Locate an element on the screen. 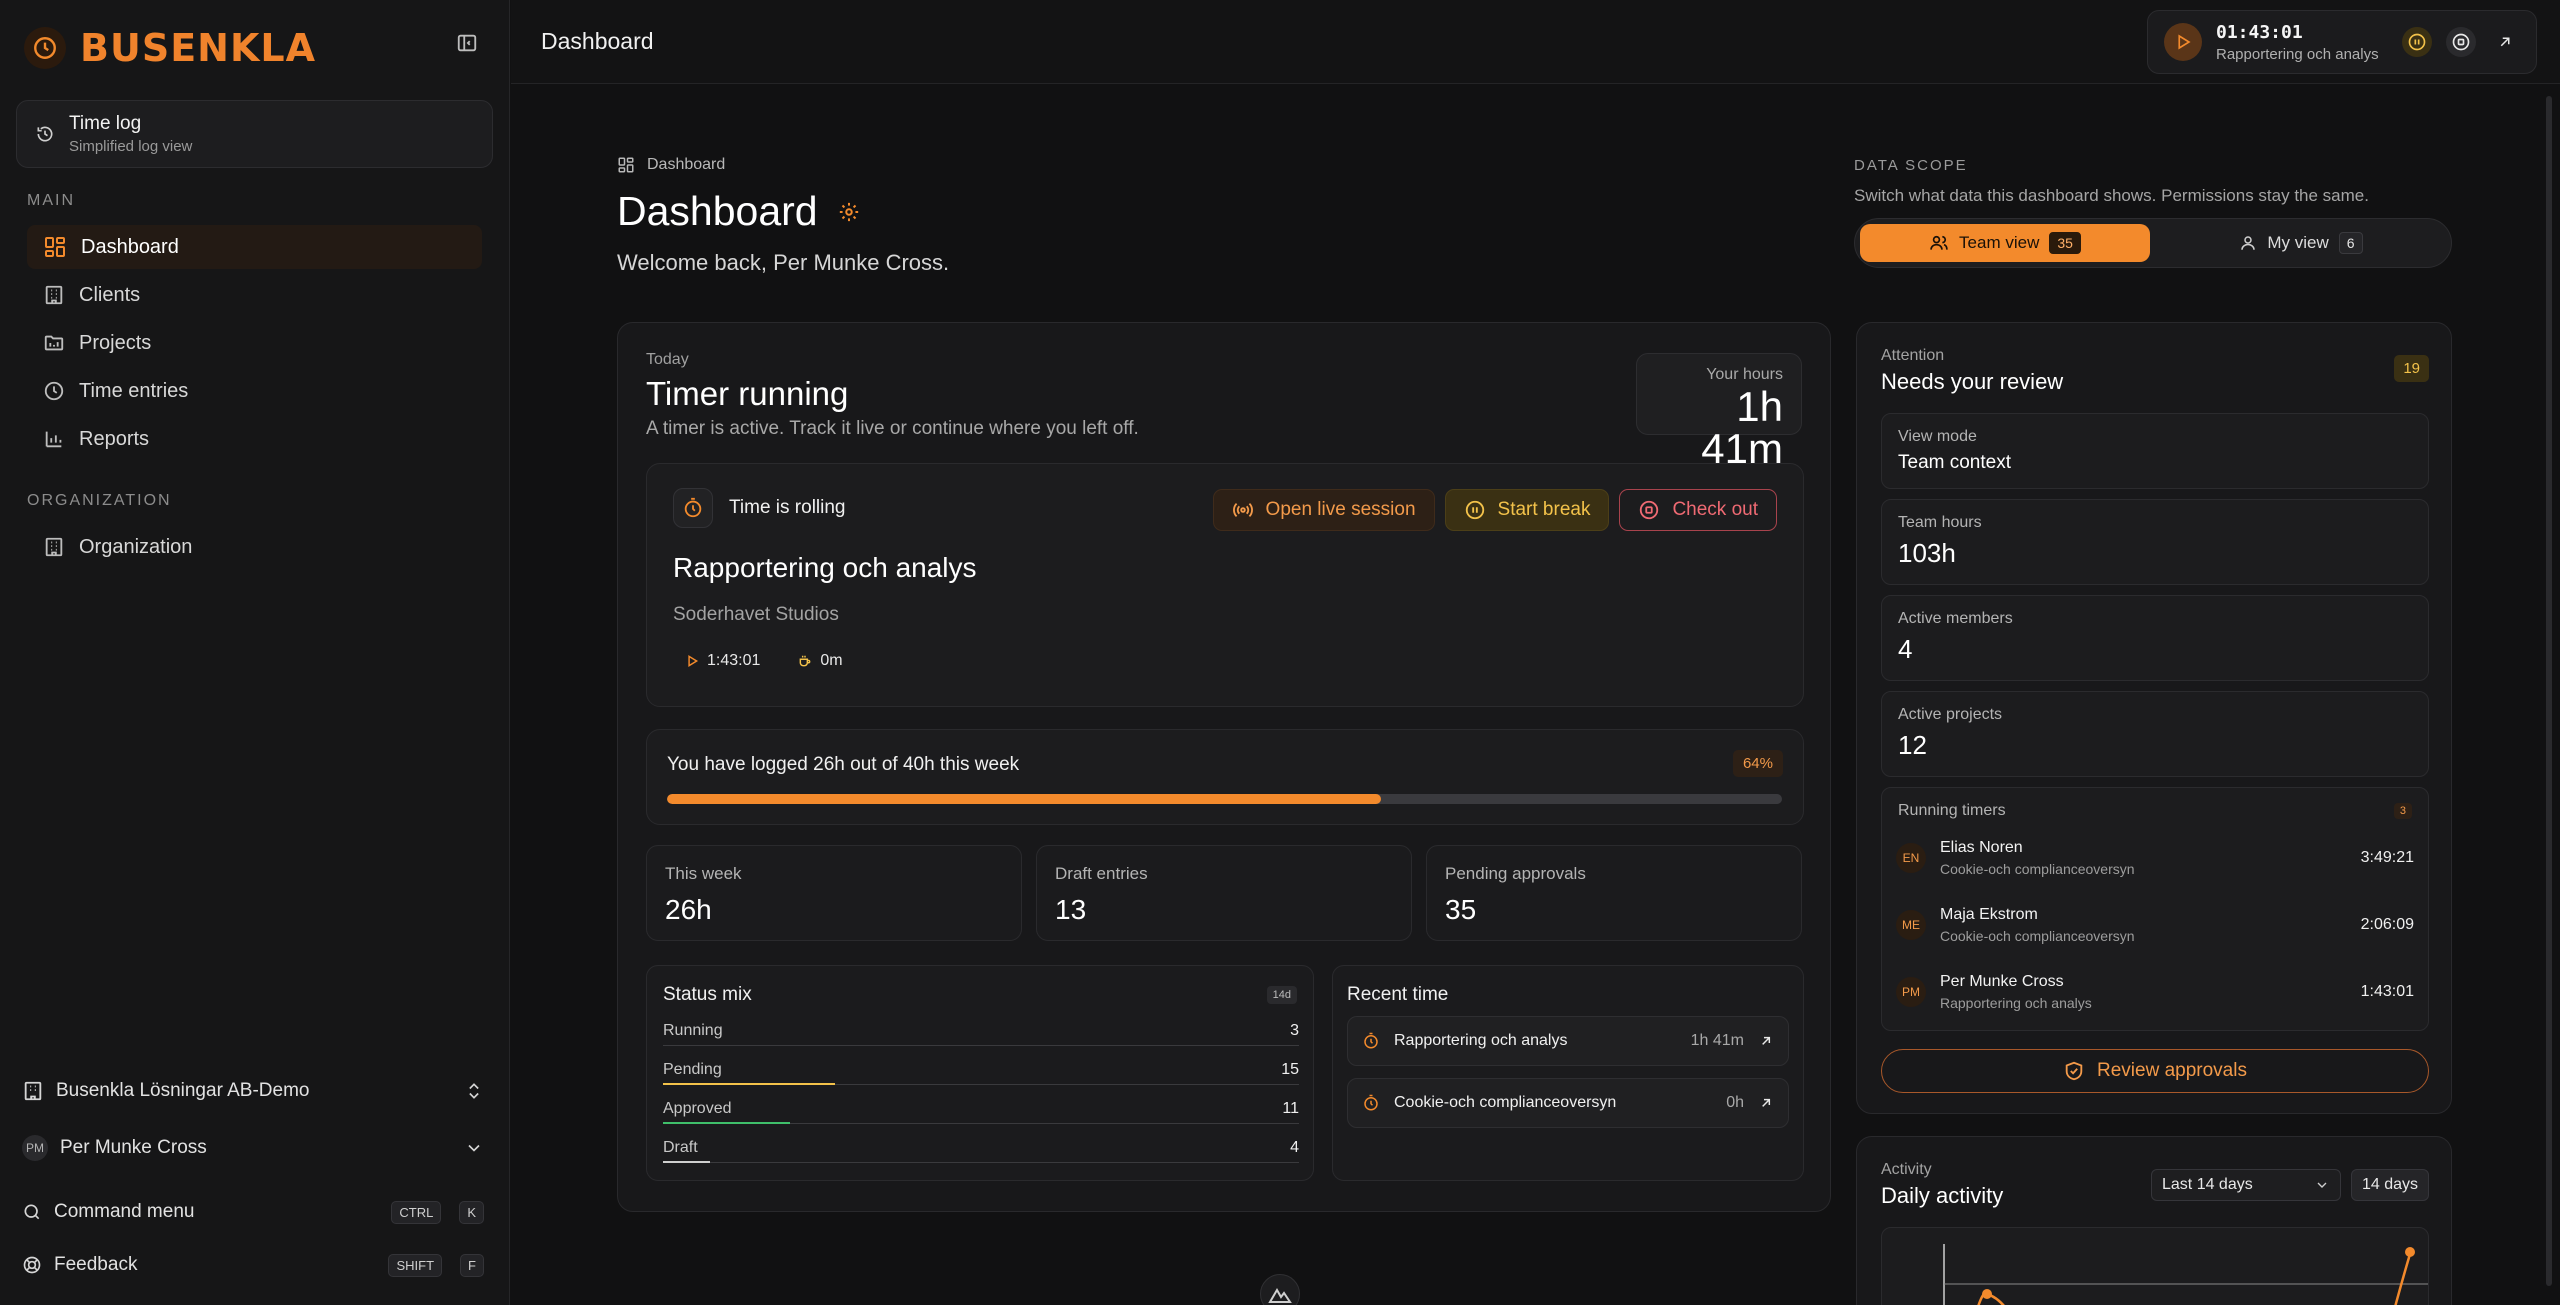 The image size is (2560, 1305). recent-time-title: Recent time is located at coordinates (1398, 994).